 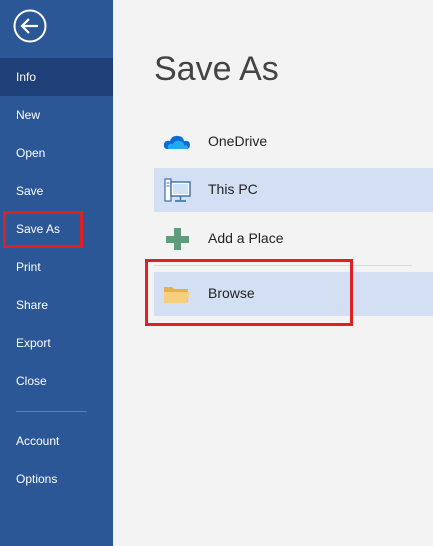 I want to click on browse-highlight-box, so click(x=249, y=292).